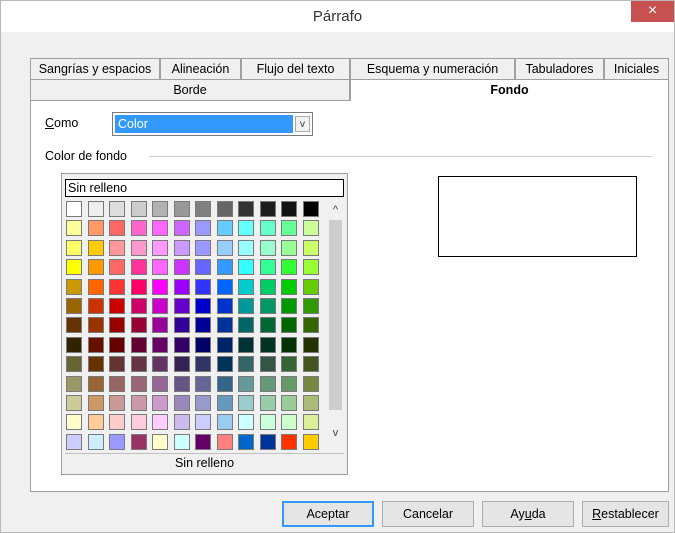  Describe the element at coordinates (335, 433) in the screenshot. I see `scroll-down-icon: v` at that location.